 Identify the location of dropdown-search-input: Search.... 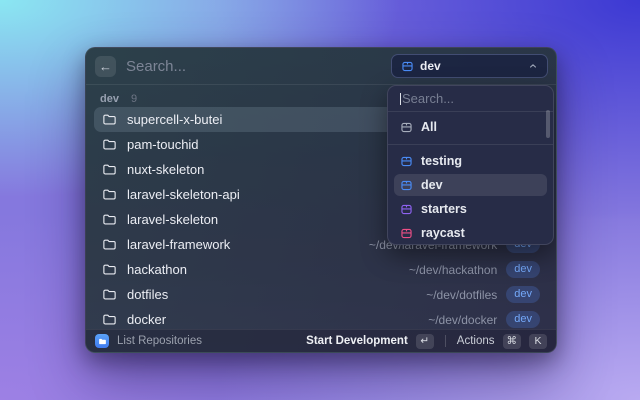
(470, 96).